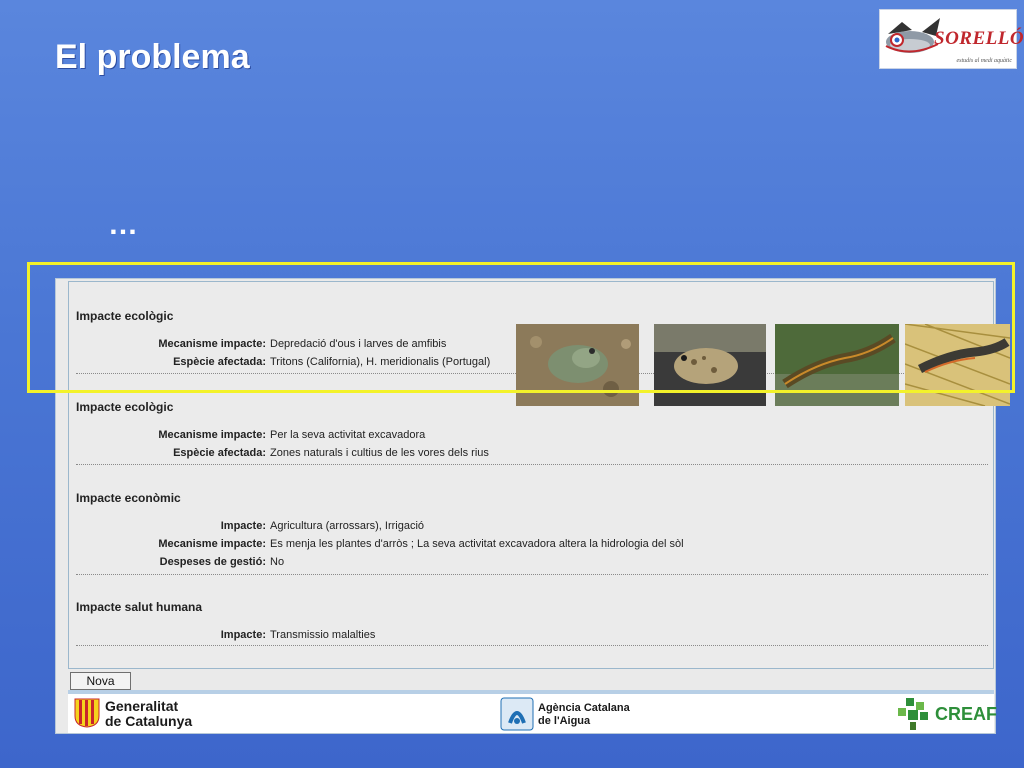 This screenshot has width=1024, height=768. I want to click on aca-logo-icon, so click(517, 714).